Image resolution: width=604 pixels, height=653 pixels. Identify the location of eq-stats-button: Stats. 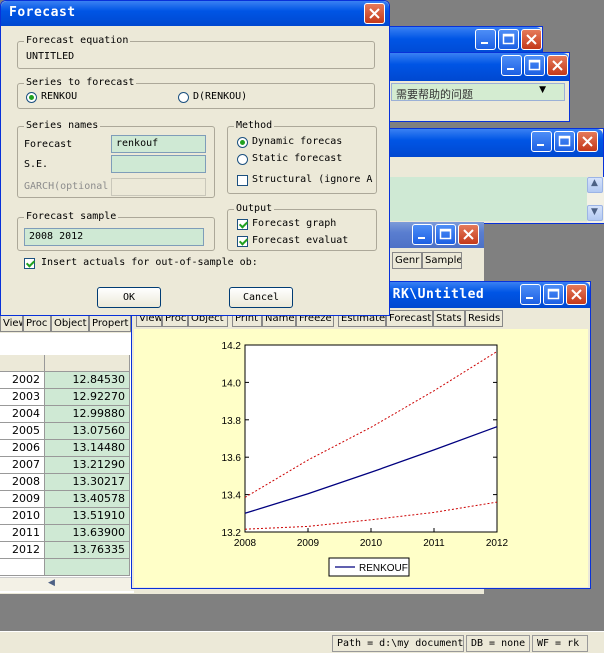
(449, 318).